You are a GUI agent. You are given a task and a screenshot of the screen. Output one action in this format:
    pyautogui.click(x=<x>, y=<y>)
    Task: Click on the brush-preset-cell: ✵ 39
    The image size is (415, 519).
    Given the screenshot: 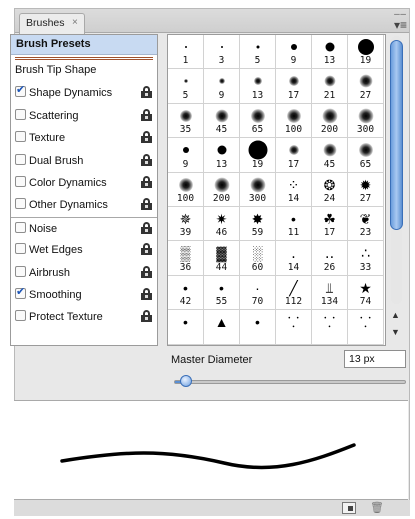 What is the action you would take?
    pyautogui.click(x=186, y=224)
    